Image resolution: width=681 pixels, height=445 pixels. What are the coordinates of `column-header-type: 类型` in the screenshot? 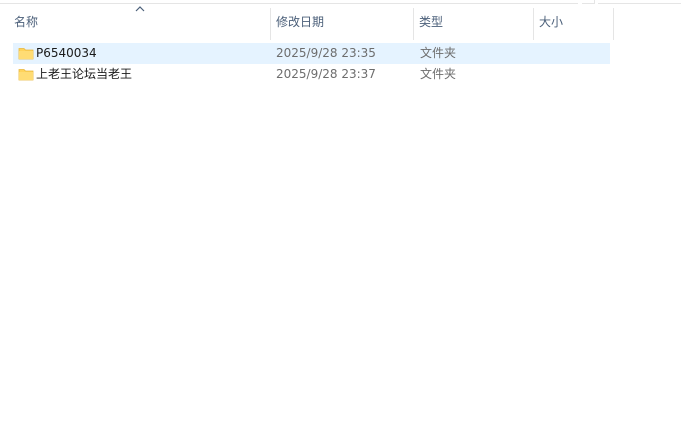 It's located at (473, 22).